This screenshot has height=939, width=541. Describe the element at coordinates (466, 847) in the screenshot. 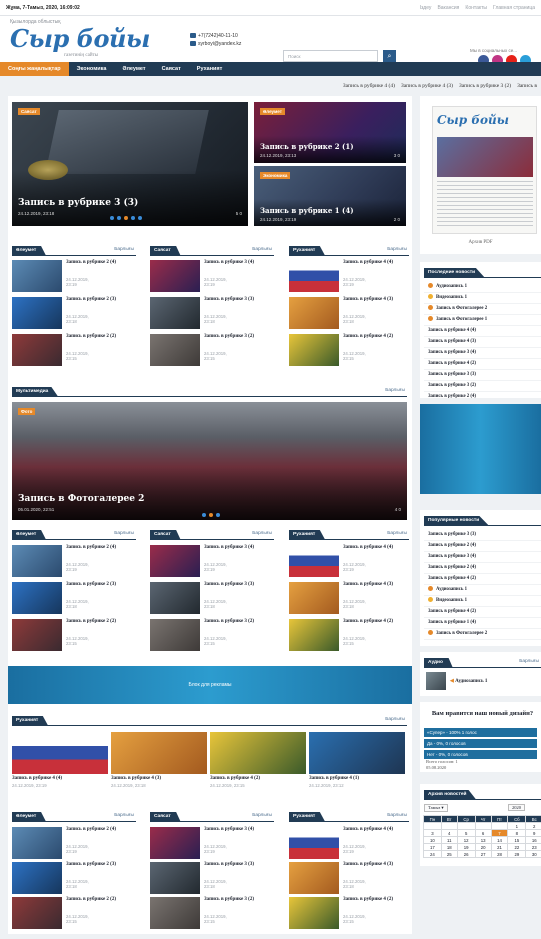

I see `calendar-day: 19` at that location.